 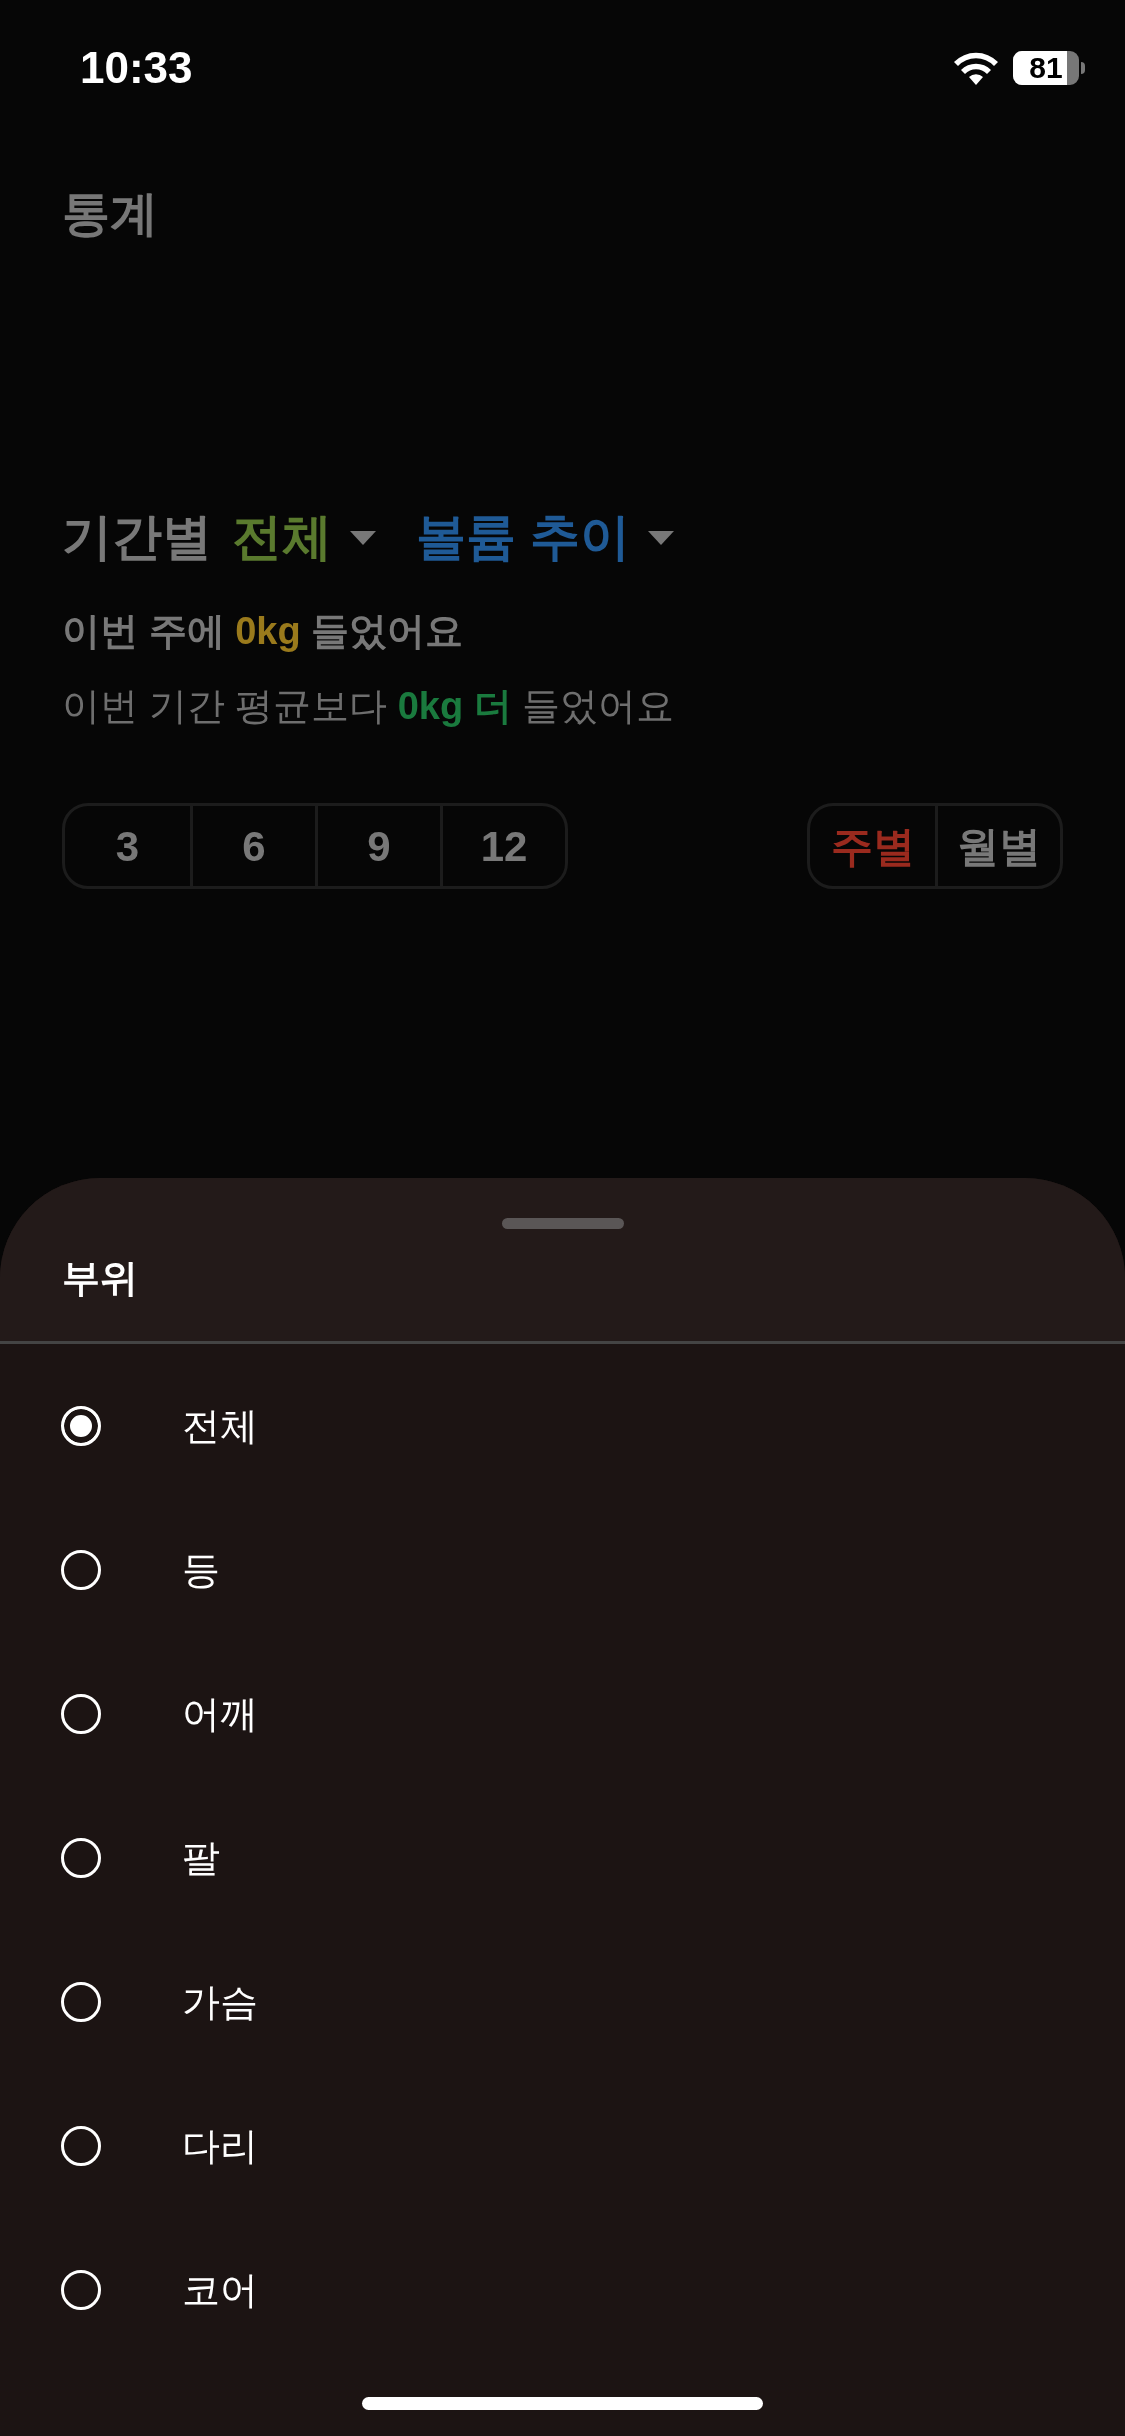 I want to click on option-item: 등, so click(x=562, y=1570).